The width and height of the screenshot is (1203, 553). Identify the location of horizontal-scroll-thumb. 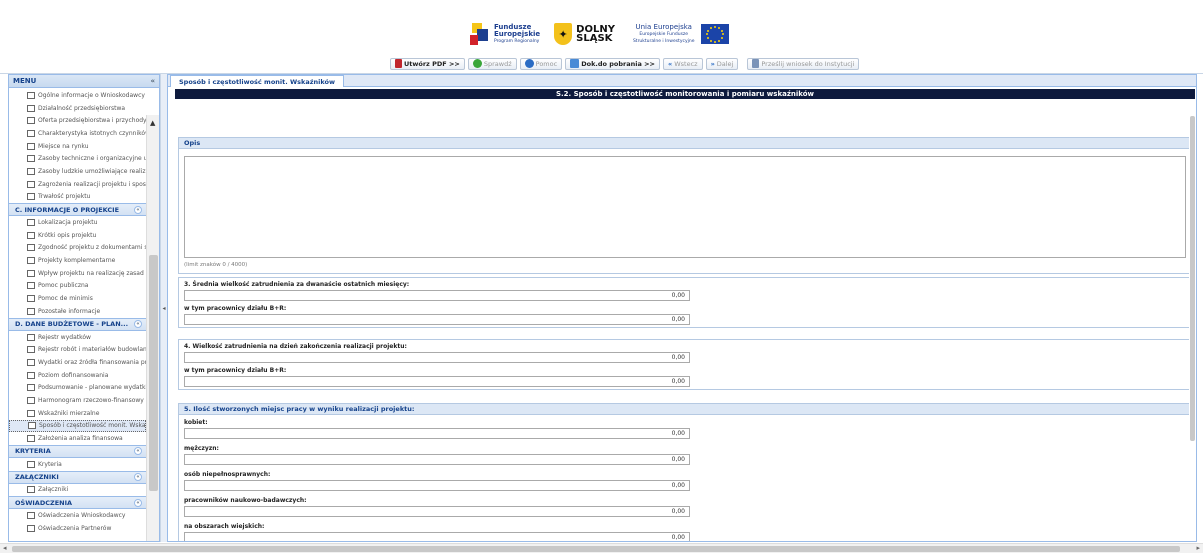
(596, 549).